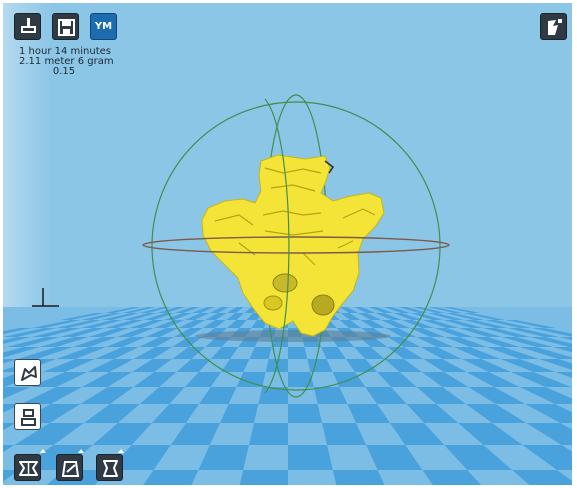 The image size is (577, 488). I want to click on move-icon, so click(28, 468).